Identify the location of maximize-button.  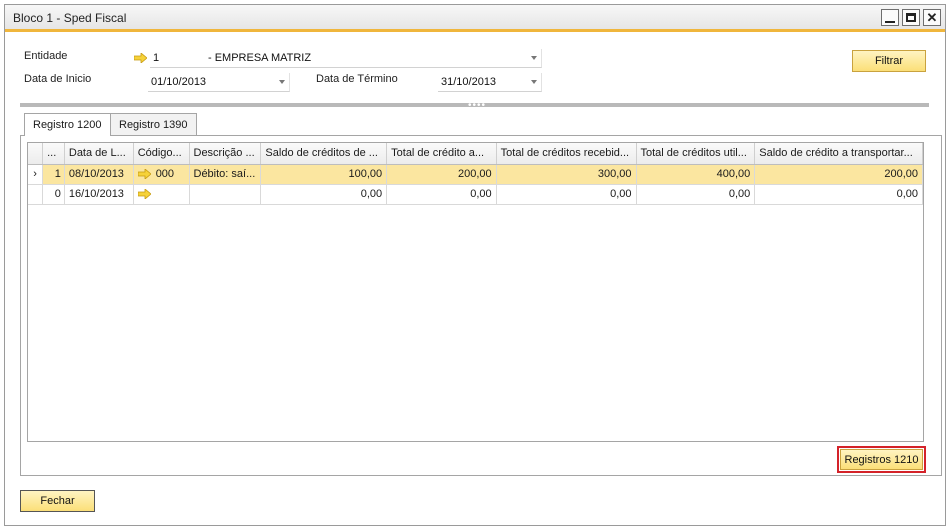
(911, 17).